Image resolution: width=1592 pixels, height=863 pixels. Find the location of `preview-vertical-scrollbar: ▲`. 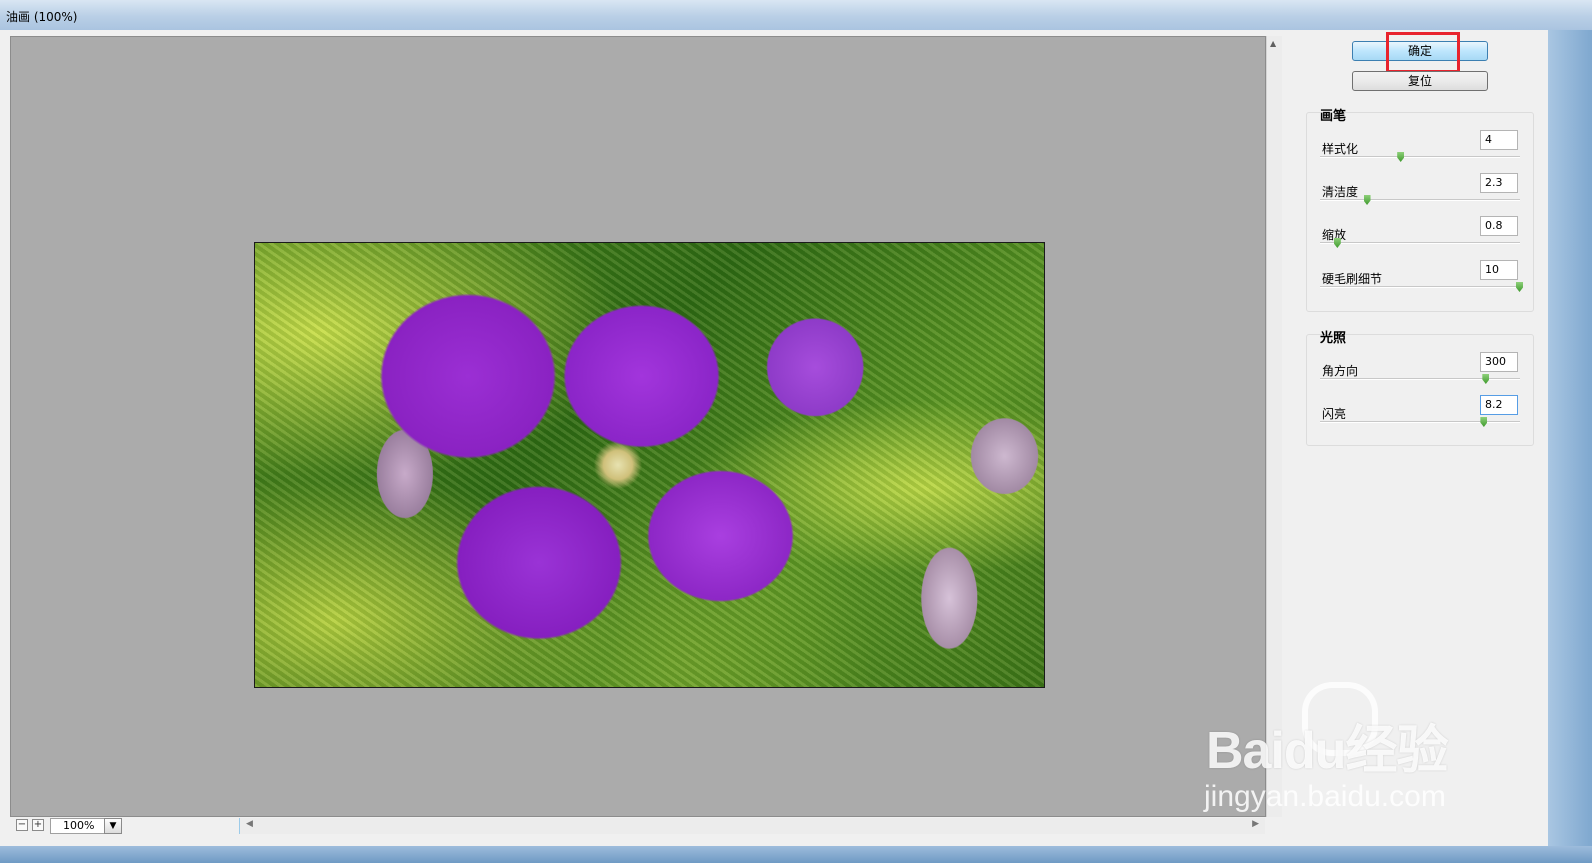

preview-vertical-scrollbar: ▲ is located at coordinates (1274, 426).